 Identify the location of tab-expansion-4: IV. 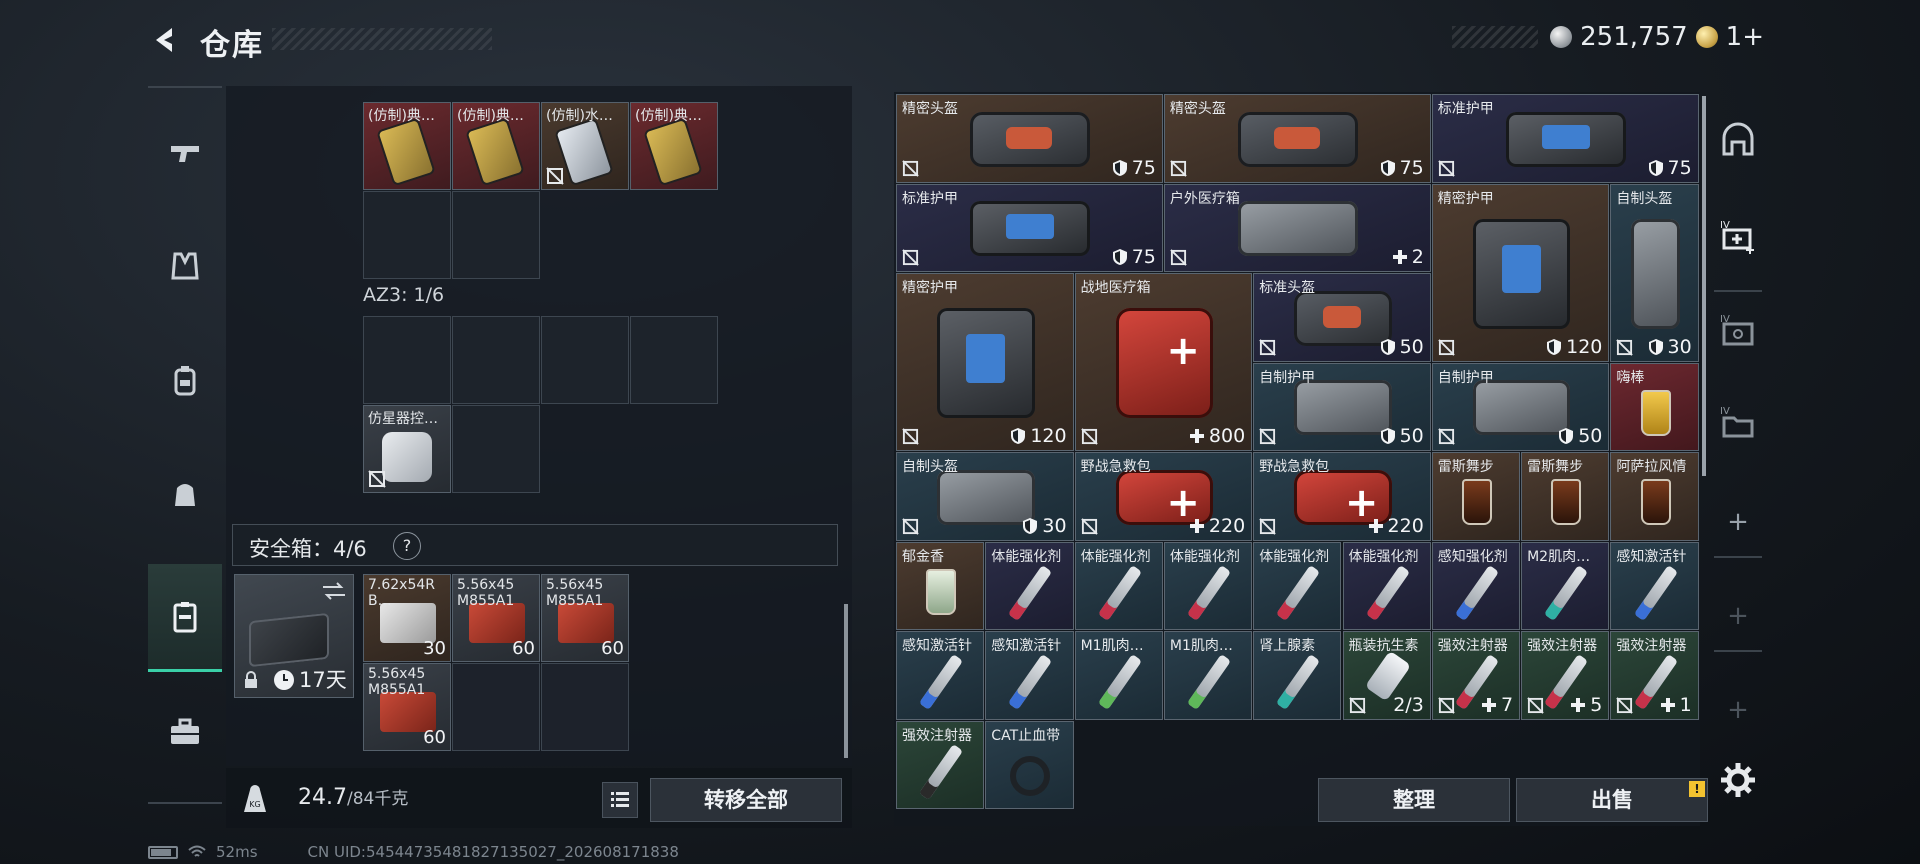
(1738, 236).